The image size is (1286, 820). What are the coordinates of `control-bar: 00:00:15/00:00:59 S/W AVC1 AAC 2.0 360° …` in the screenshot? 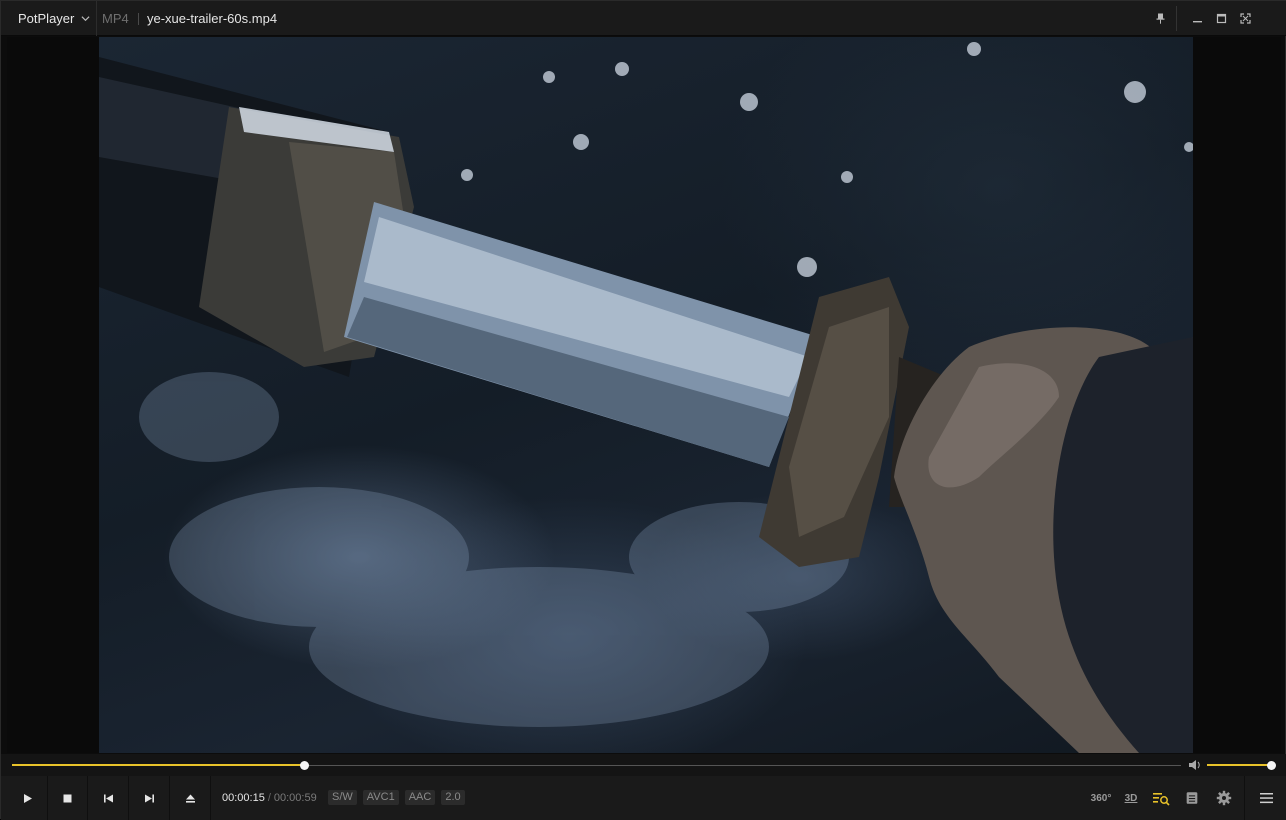 It's located at (643, 798).